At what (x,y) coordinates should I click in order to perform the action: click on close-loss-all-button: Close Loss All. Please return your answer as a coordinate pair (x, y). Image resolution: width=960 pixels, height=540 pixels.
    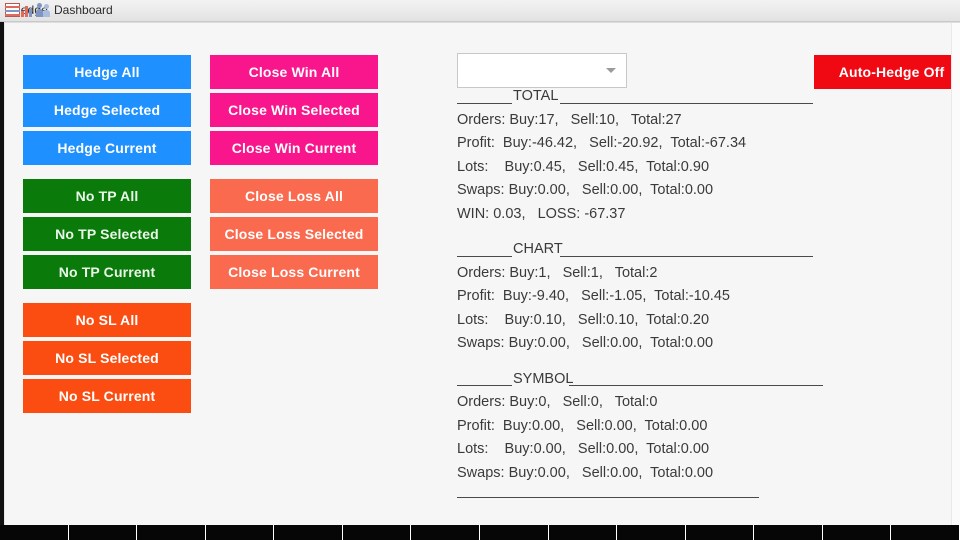
    Looking at the image, I should click on (294, 196).